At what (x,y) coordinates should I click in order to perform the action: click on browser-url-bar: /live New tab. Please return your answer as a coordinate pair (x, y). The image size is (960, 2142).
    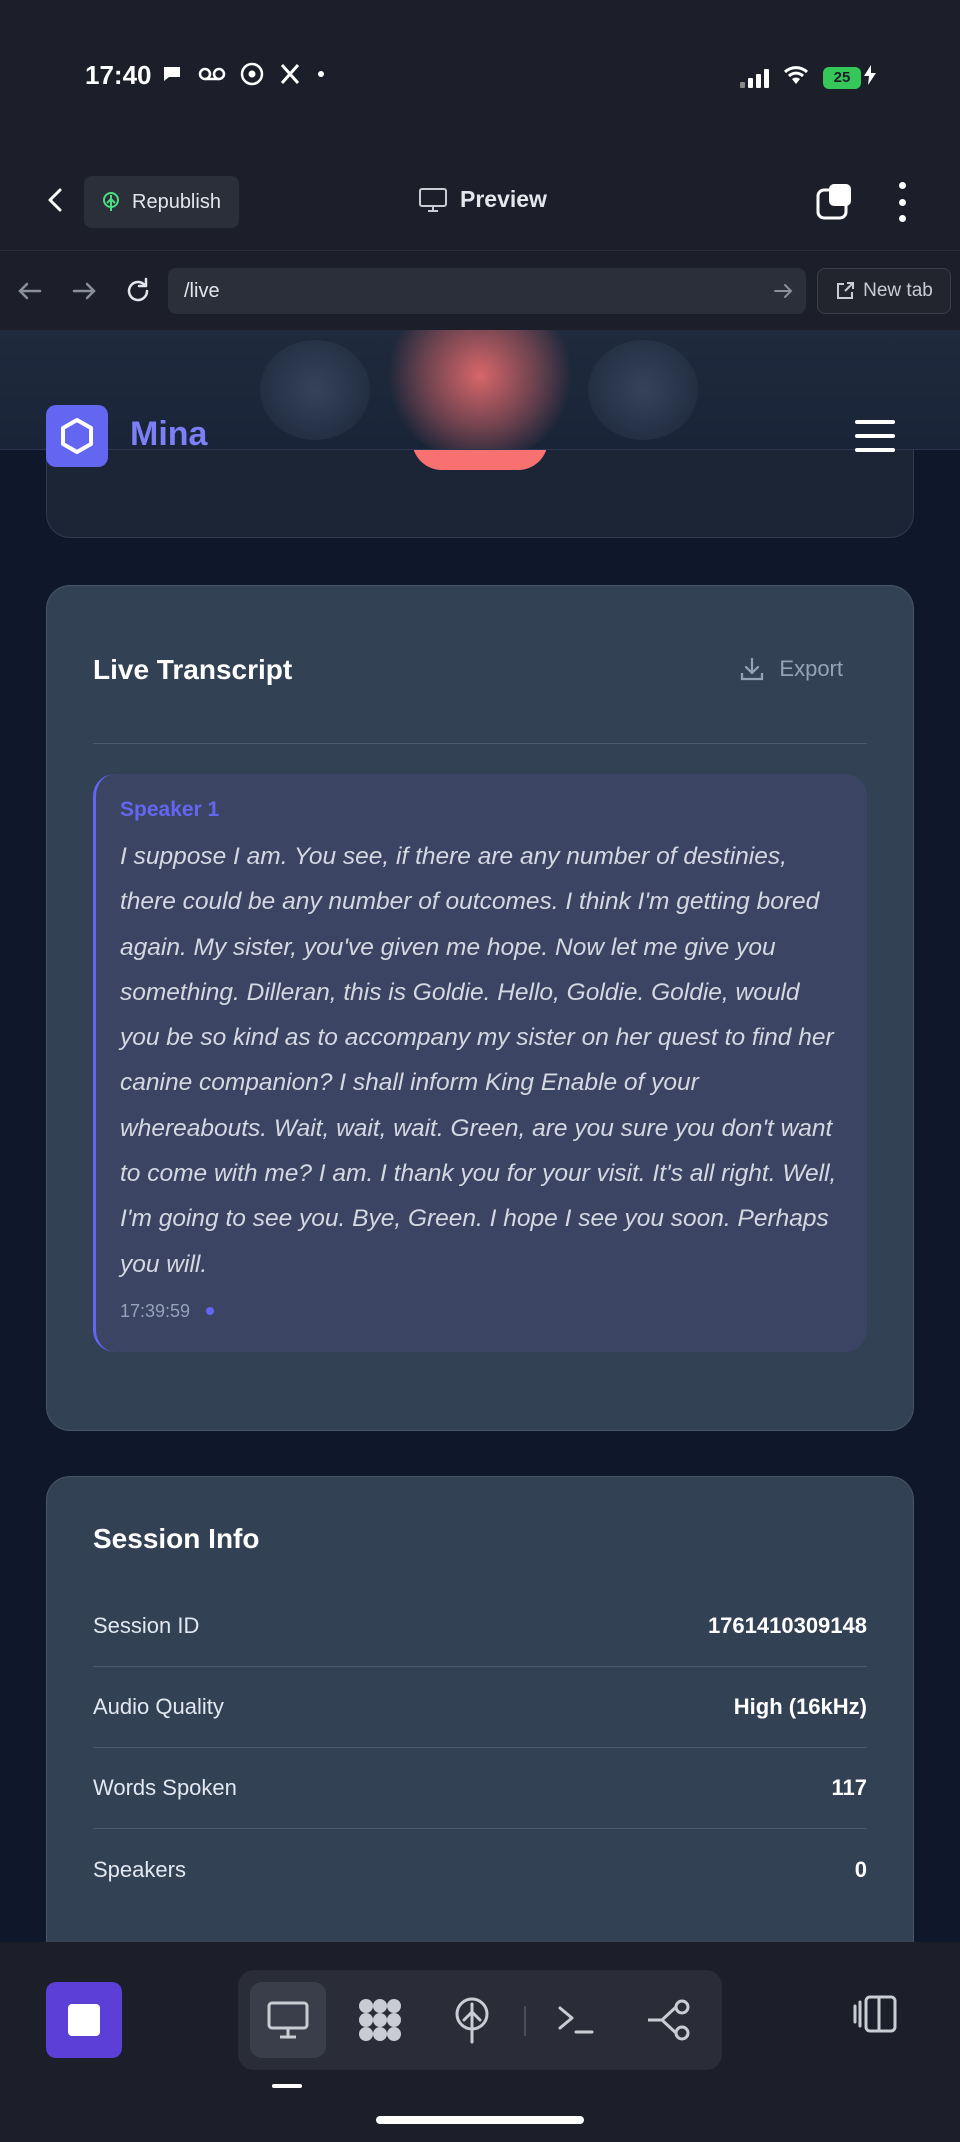
    Looking at the image, I should click on (480, 290).